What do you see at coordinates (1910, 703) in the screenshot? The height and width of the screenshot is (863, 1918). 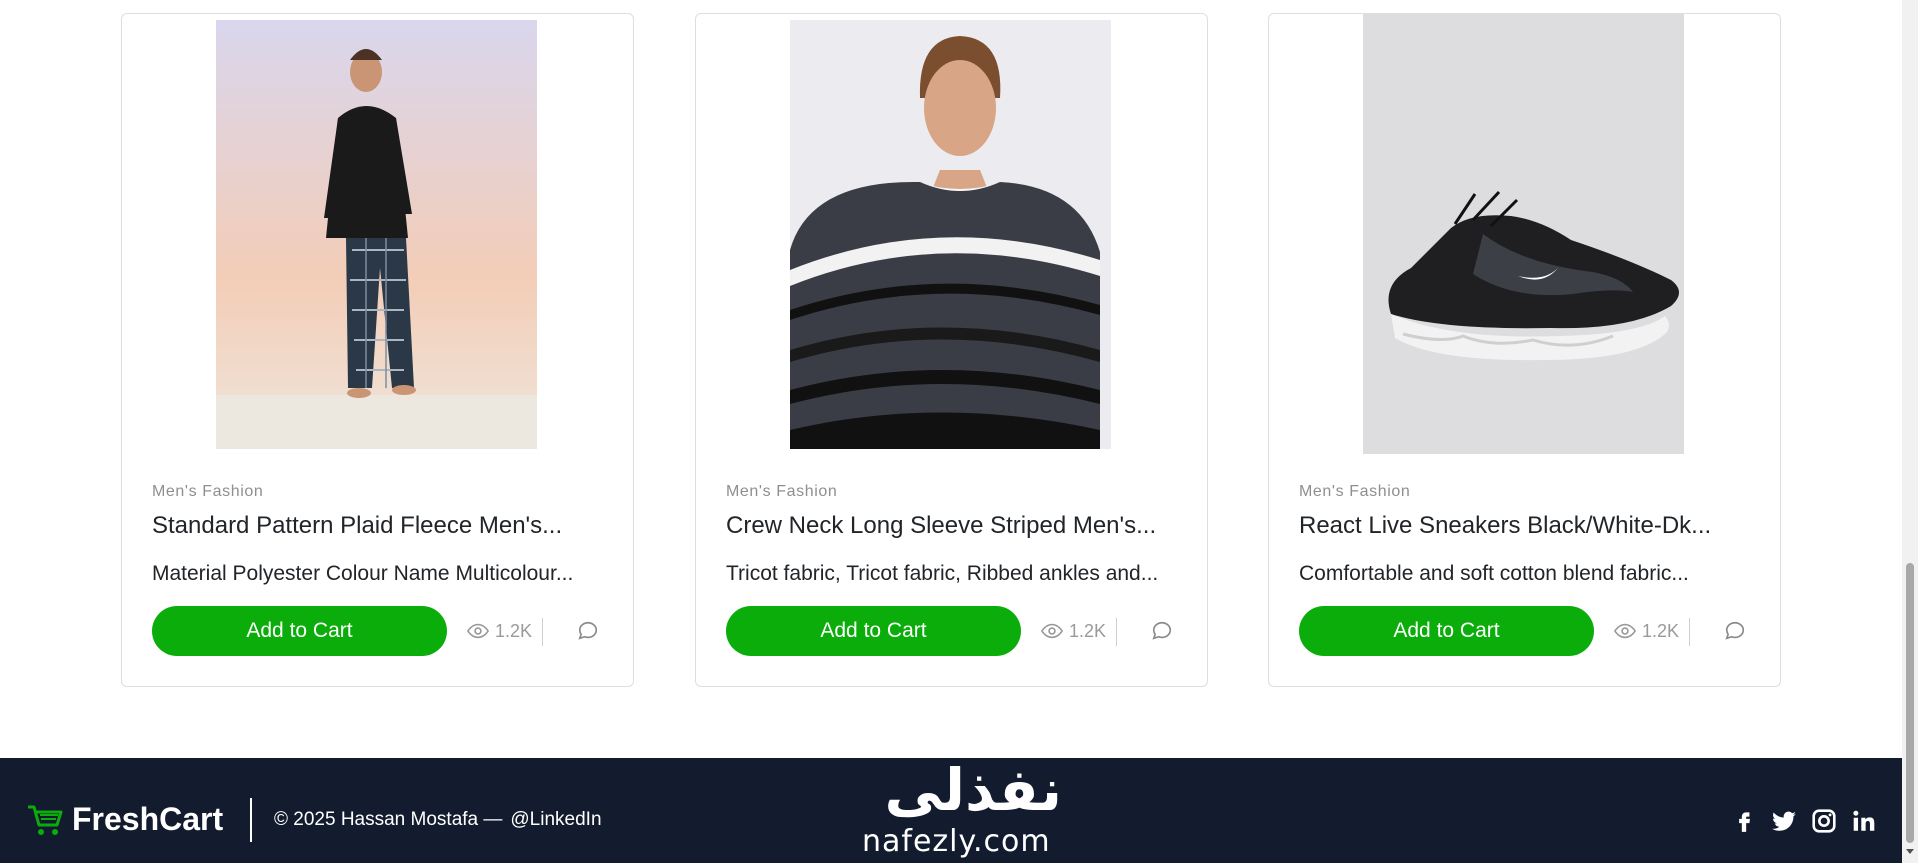 I see `scrollbar-thumb` at bounding box center [1910, 703].